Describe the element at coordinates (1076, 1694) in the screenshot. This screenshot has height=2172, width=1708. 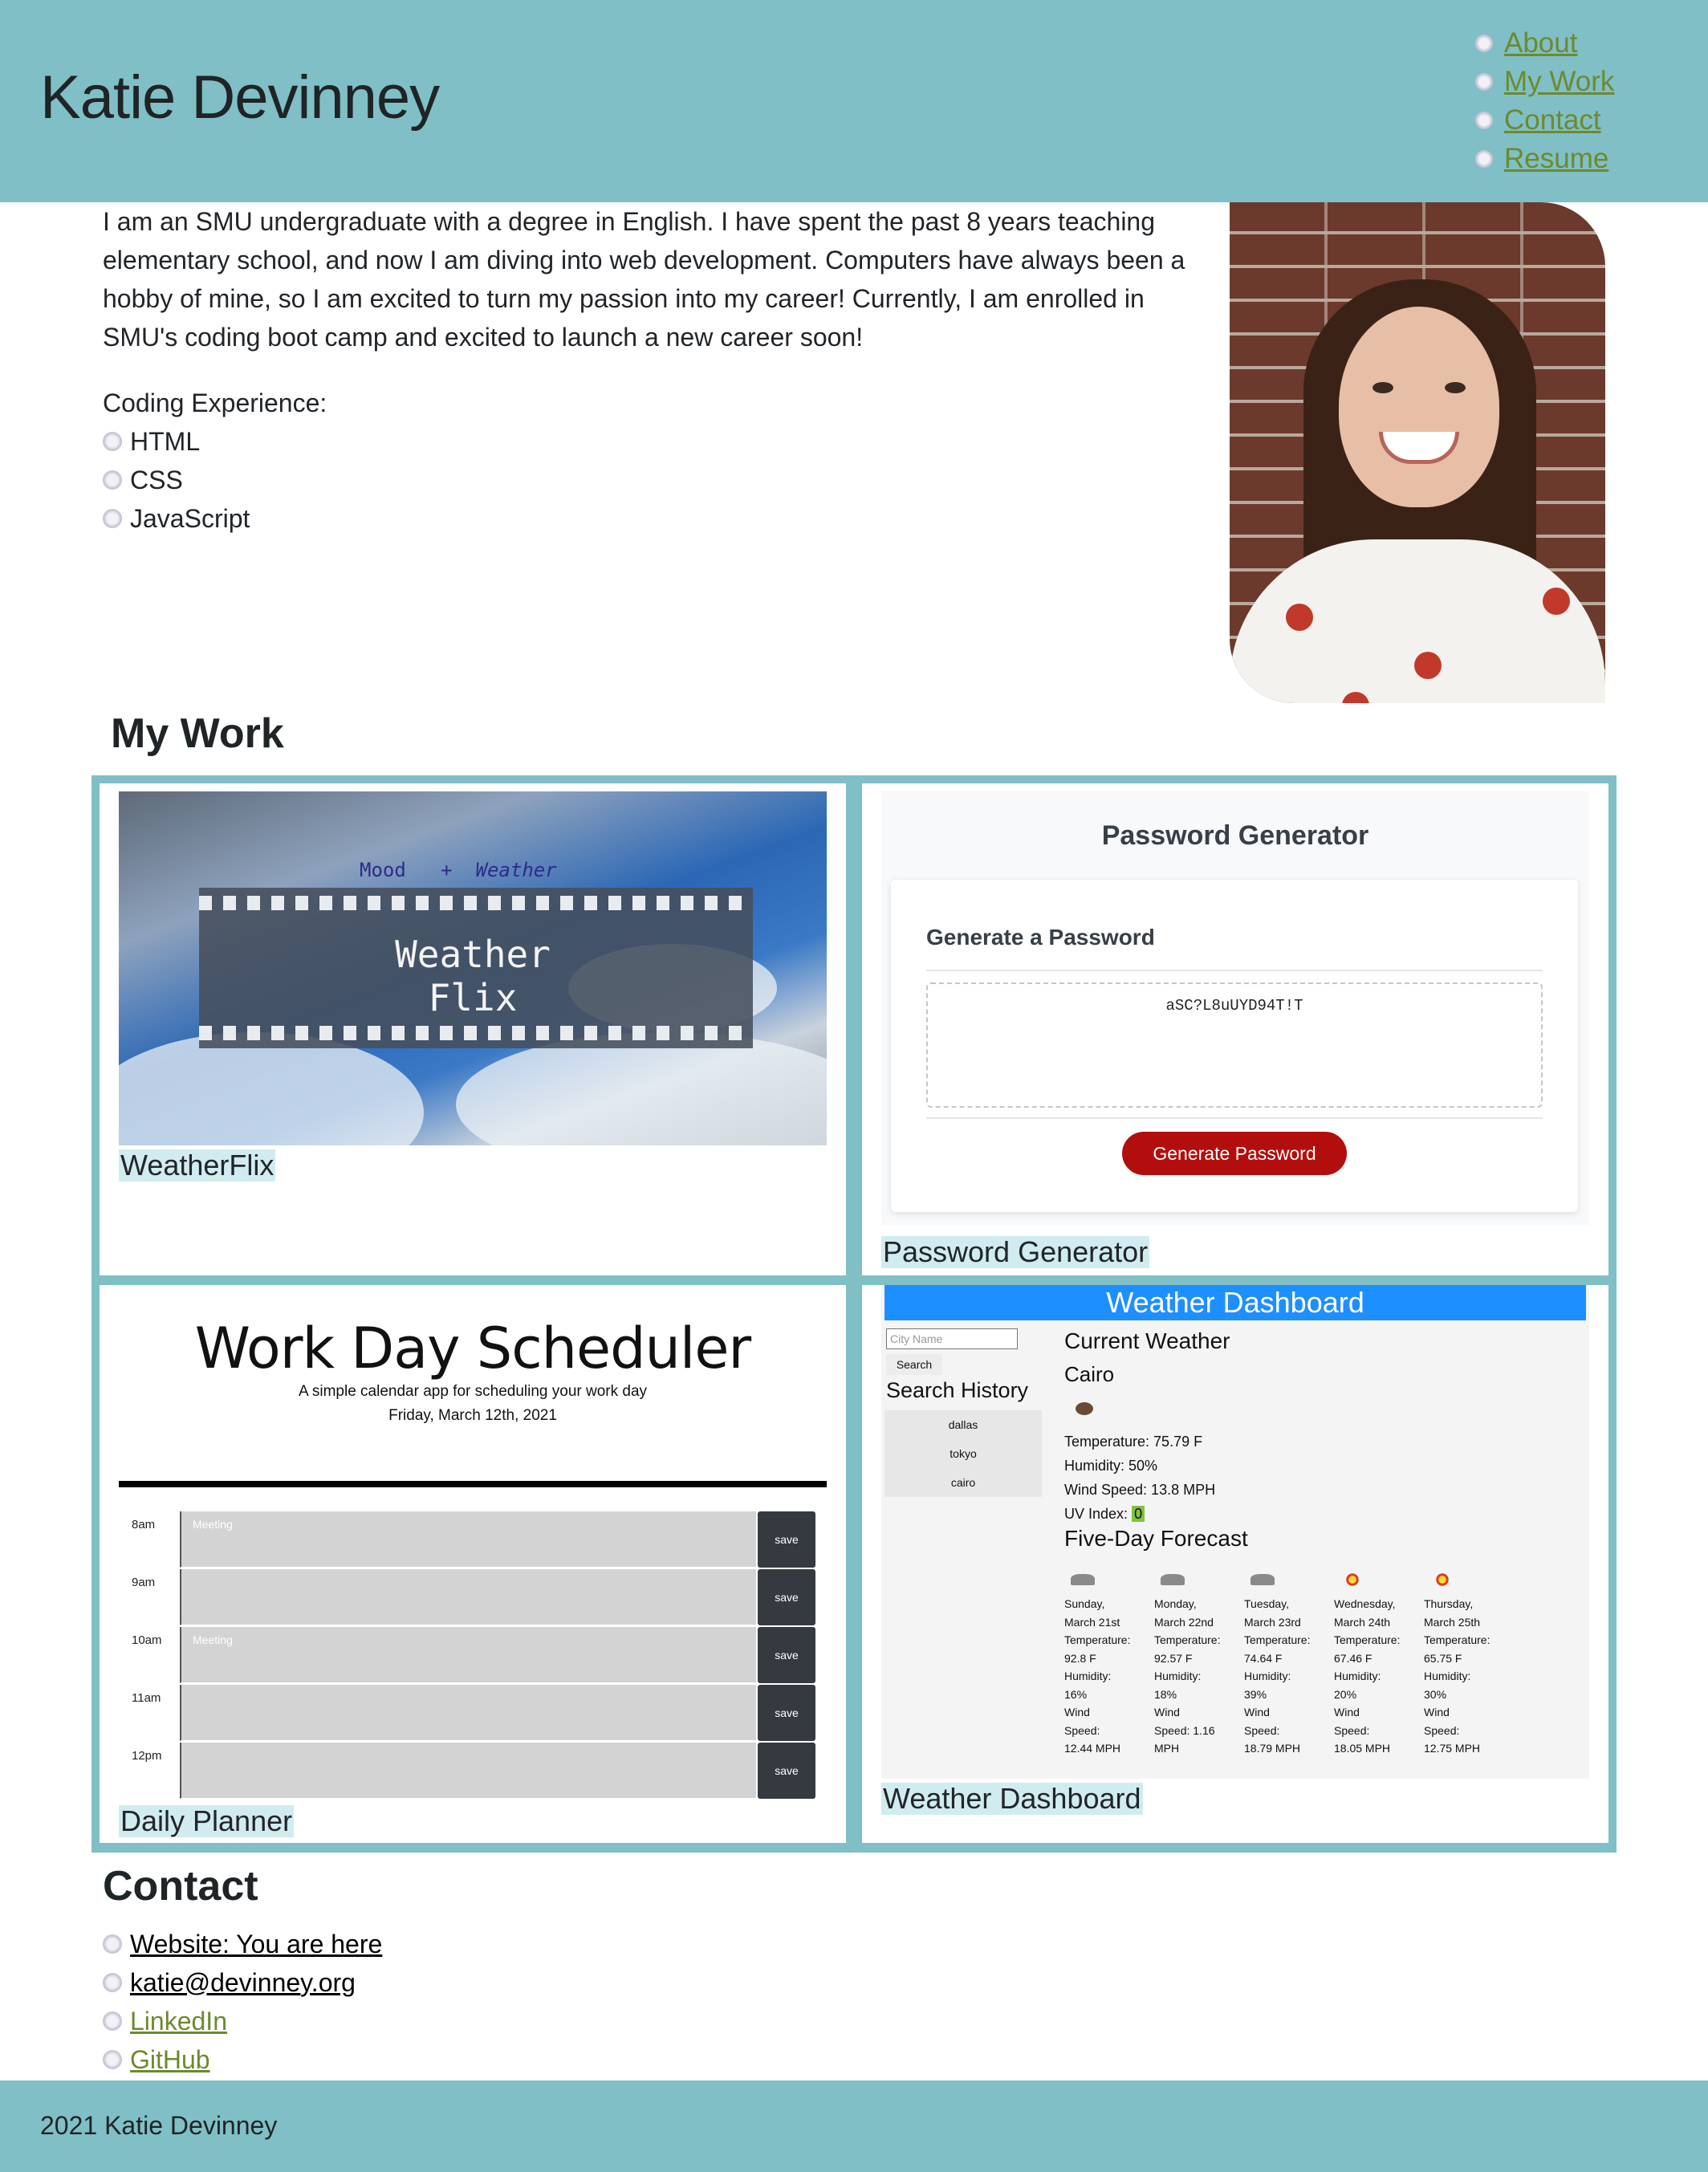
I see `forecast-text: 16%` at that location.